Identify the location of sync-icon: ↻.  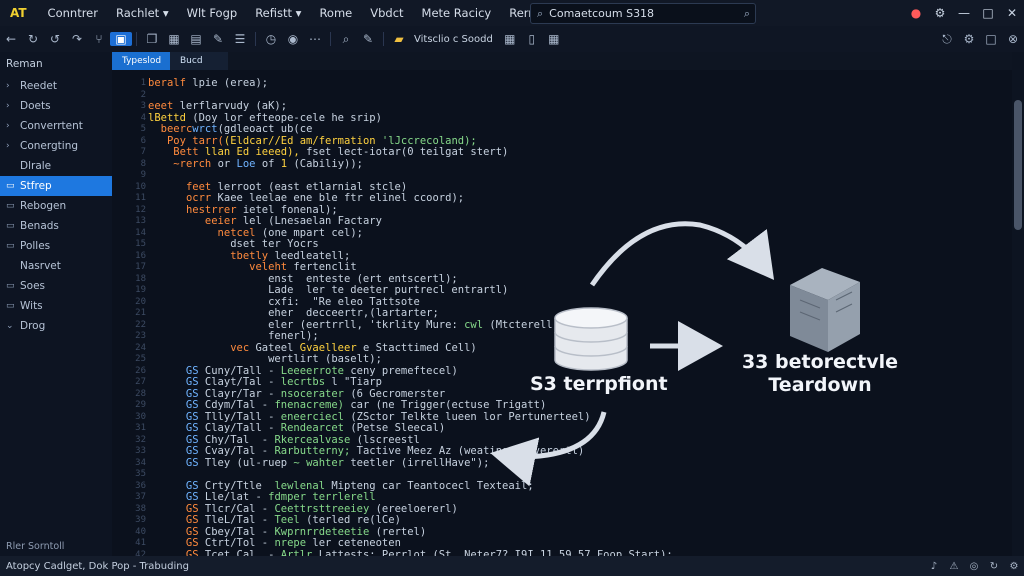
(994, 566).